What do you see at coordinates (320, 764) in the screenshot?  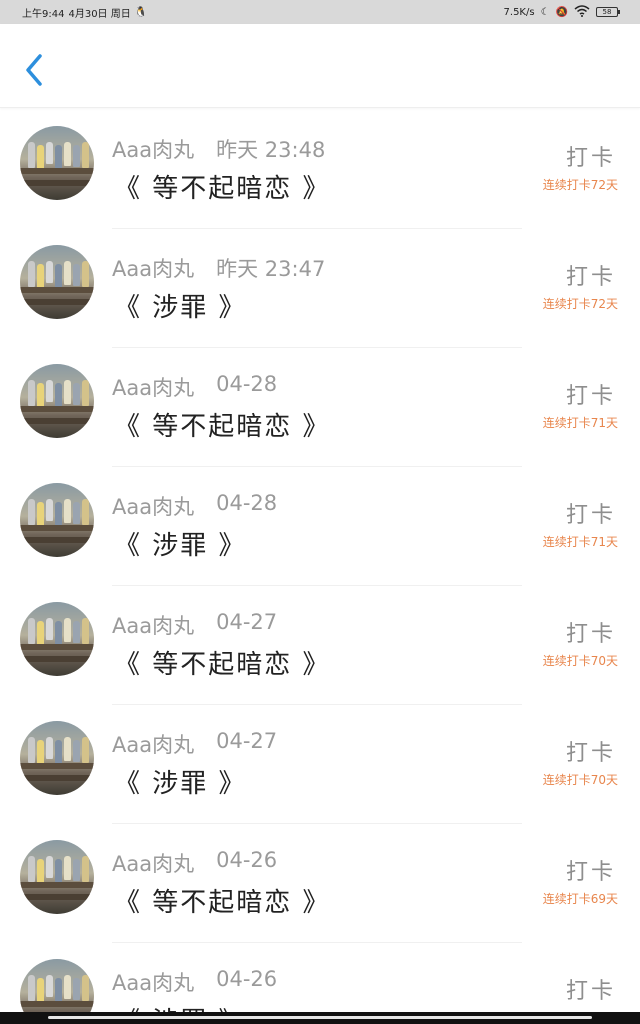 I see `list-item: Aaa肉丸 04-27 《 涉罪 》 打卡连续打卡70天` at bounding box center [320, 764].